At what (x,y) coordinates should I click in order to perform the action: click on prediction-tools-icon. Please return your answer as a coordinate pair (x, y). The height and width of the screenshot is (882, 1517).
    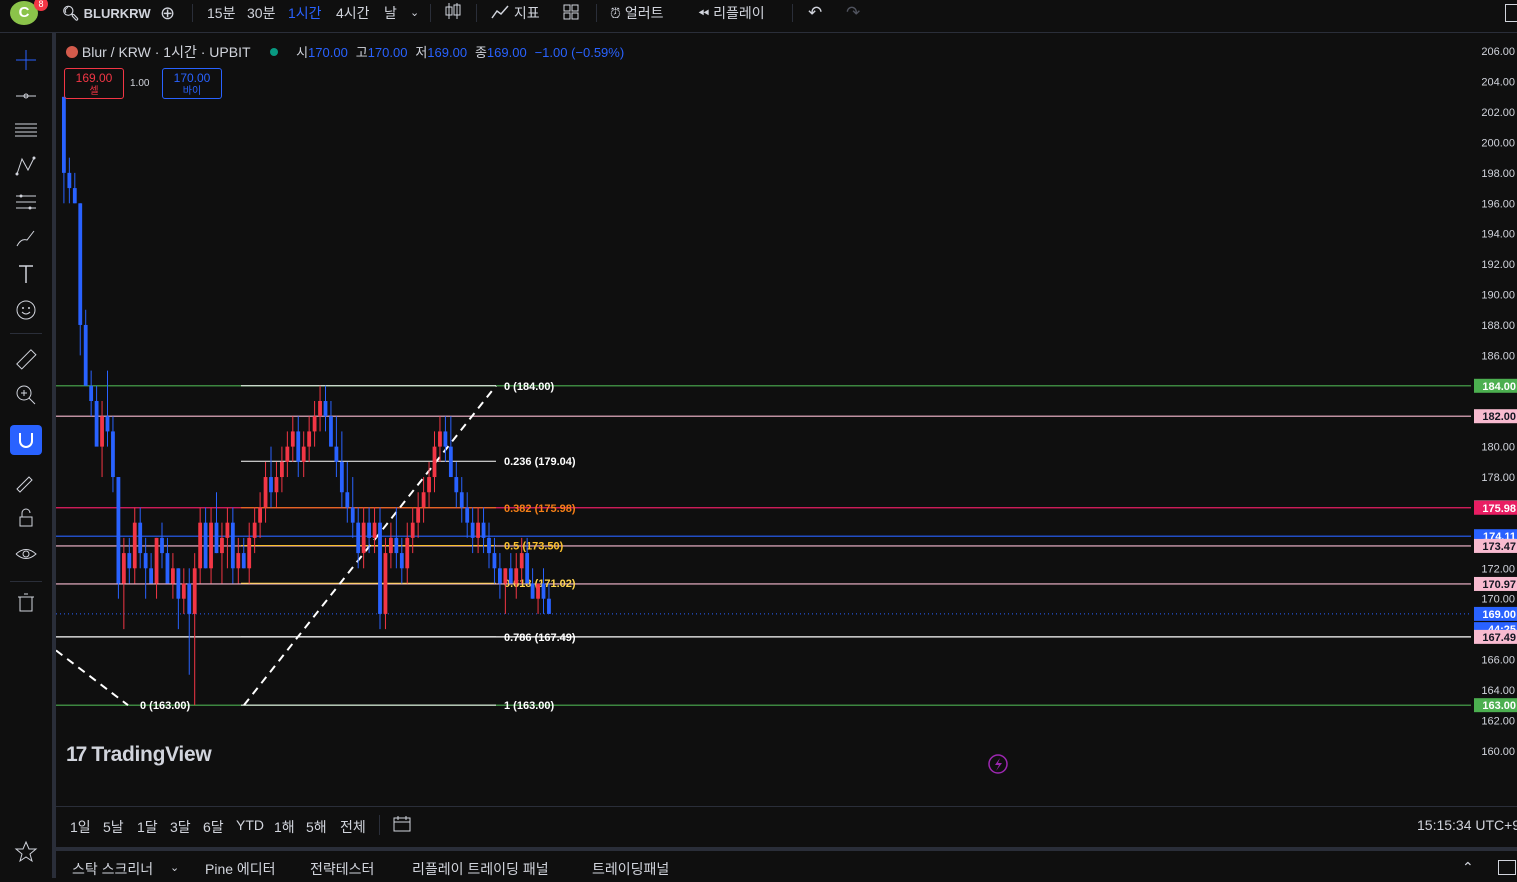
    Looking at the image, I should click on (26, 202).